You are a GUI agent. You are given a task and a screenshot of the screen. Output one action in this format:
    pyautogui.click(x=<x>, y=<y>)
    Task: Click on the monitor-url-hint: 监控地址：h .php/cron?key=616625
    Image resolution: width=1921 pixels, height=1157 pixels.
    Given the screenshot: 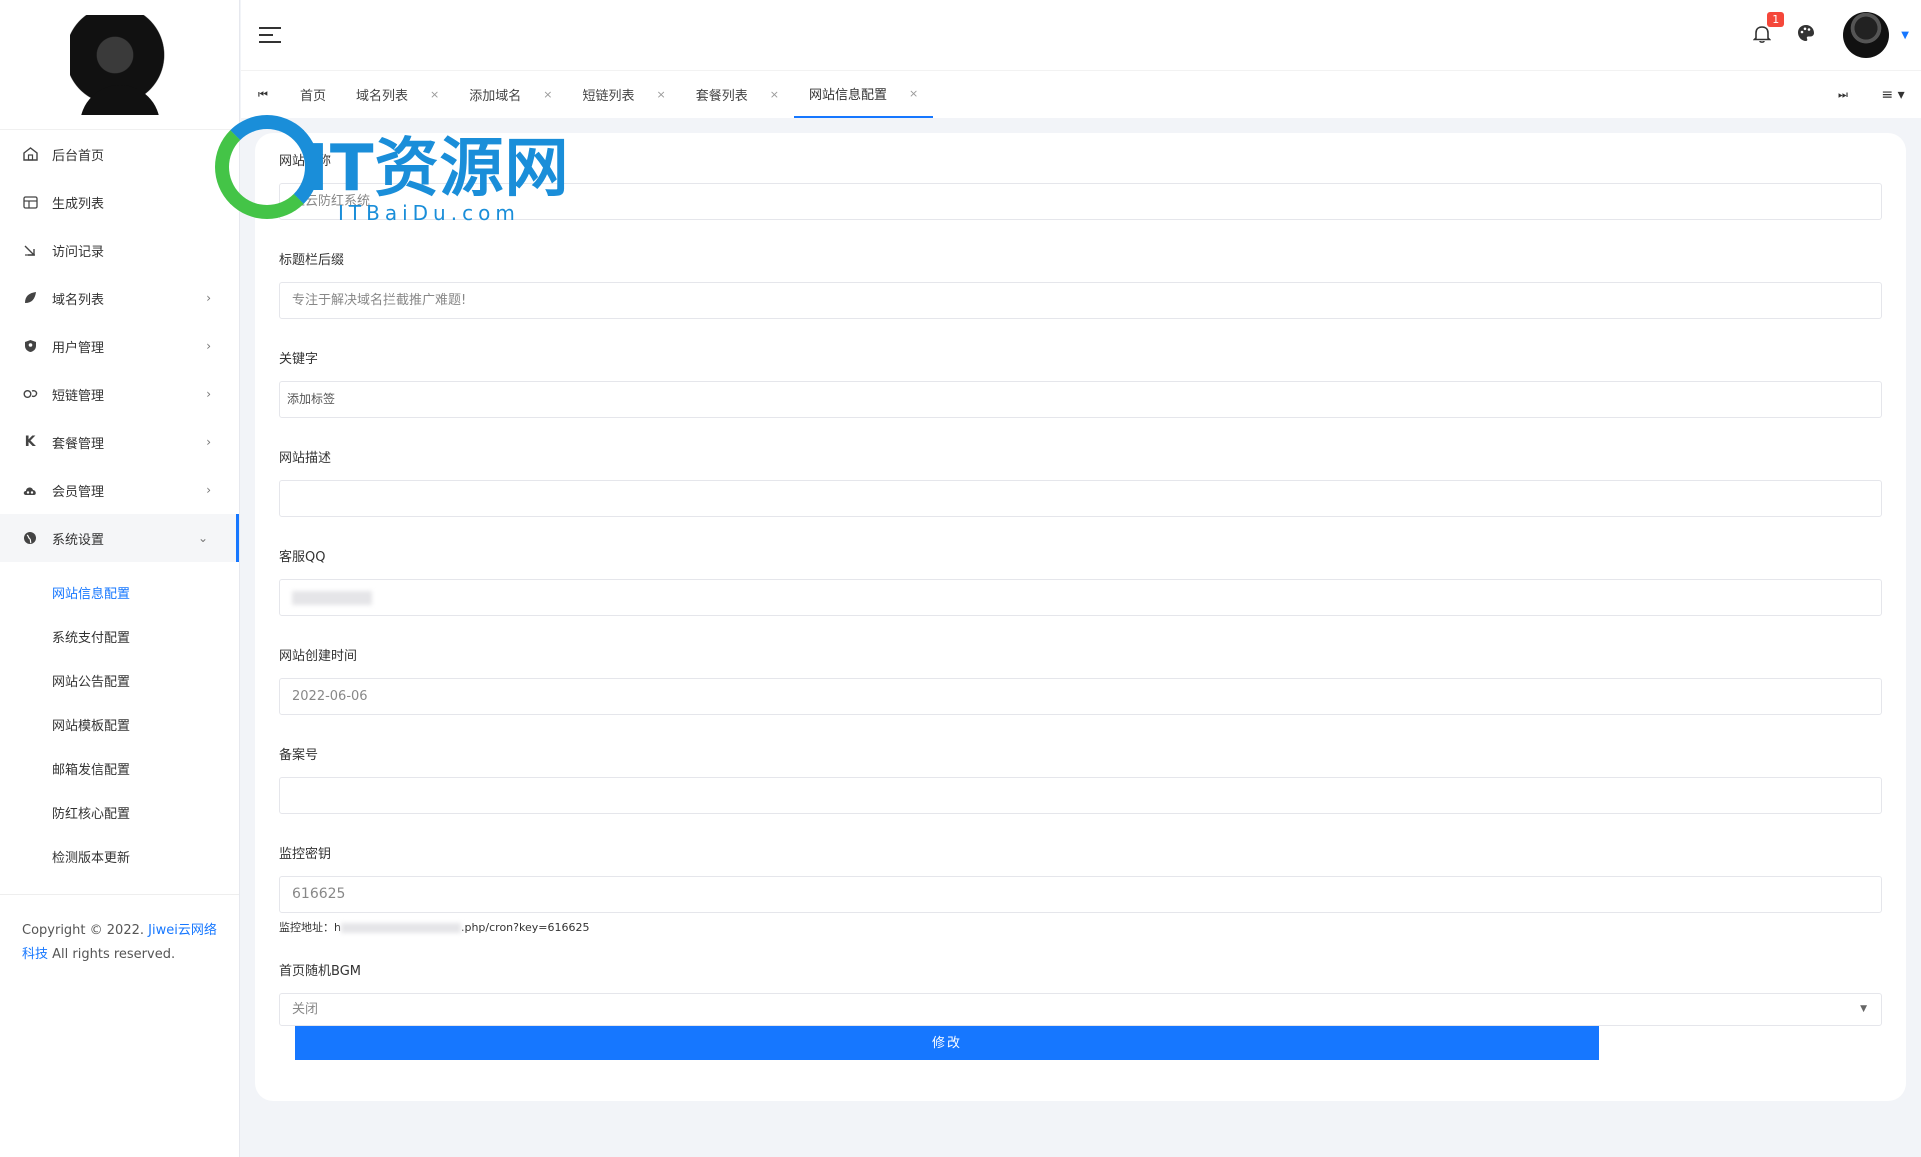 What is the action you would take?
    pyautogui.click(x=1081, y=927)
    